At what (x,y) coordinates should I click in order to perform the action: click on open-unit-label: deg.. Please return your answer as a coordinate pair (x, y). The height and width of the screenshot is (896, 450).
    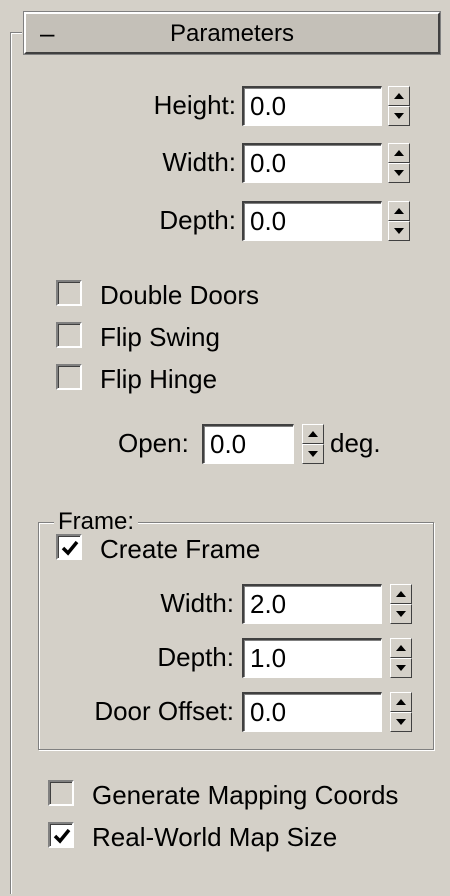
    Looking at the image, I should click on (355, 443).